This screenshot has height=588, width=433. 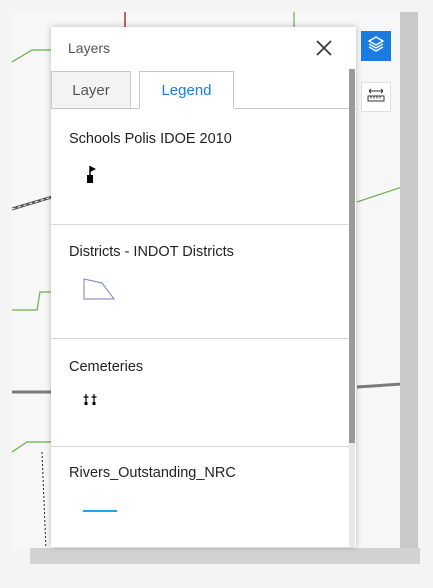 What do you see at coordinates (100, 509) in the screenshot?
I see `river-line-icon` at bounding box center [100, 509].